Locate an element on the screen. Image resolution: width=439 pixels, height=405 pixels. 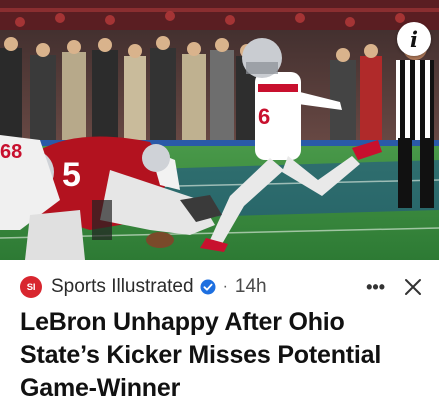
more-icon: ••• is located at coordinates (375, 286).